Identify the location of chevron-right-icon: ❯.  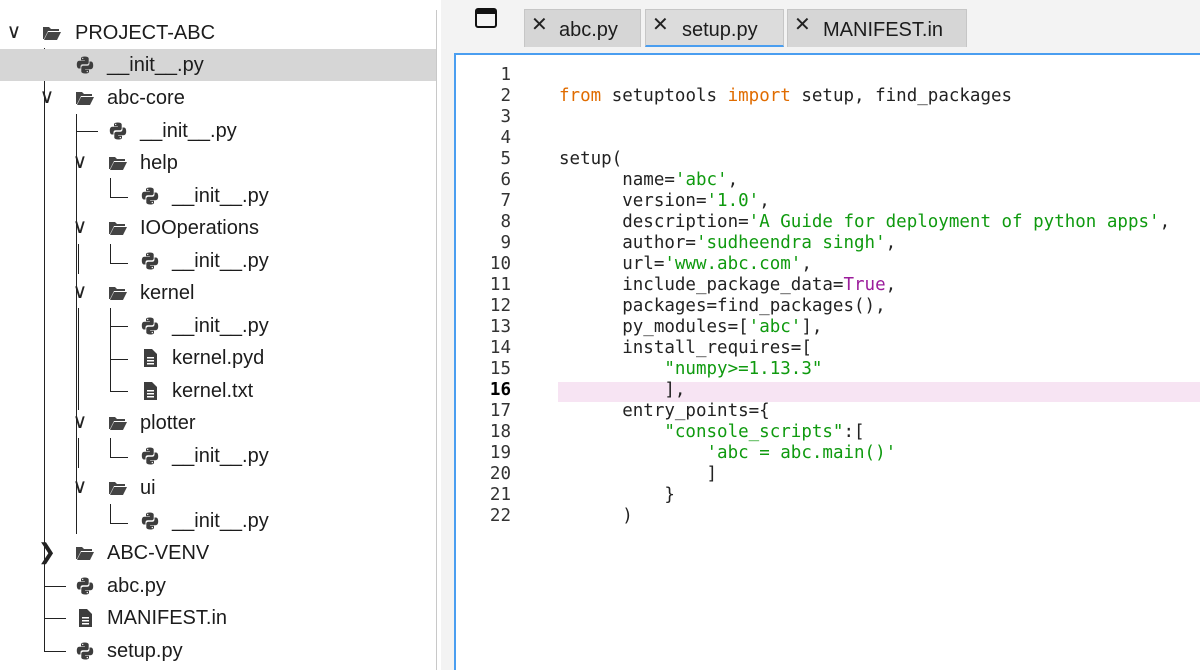
(47, 552).